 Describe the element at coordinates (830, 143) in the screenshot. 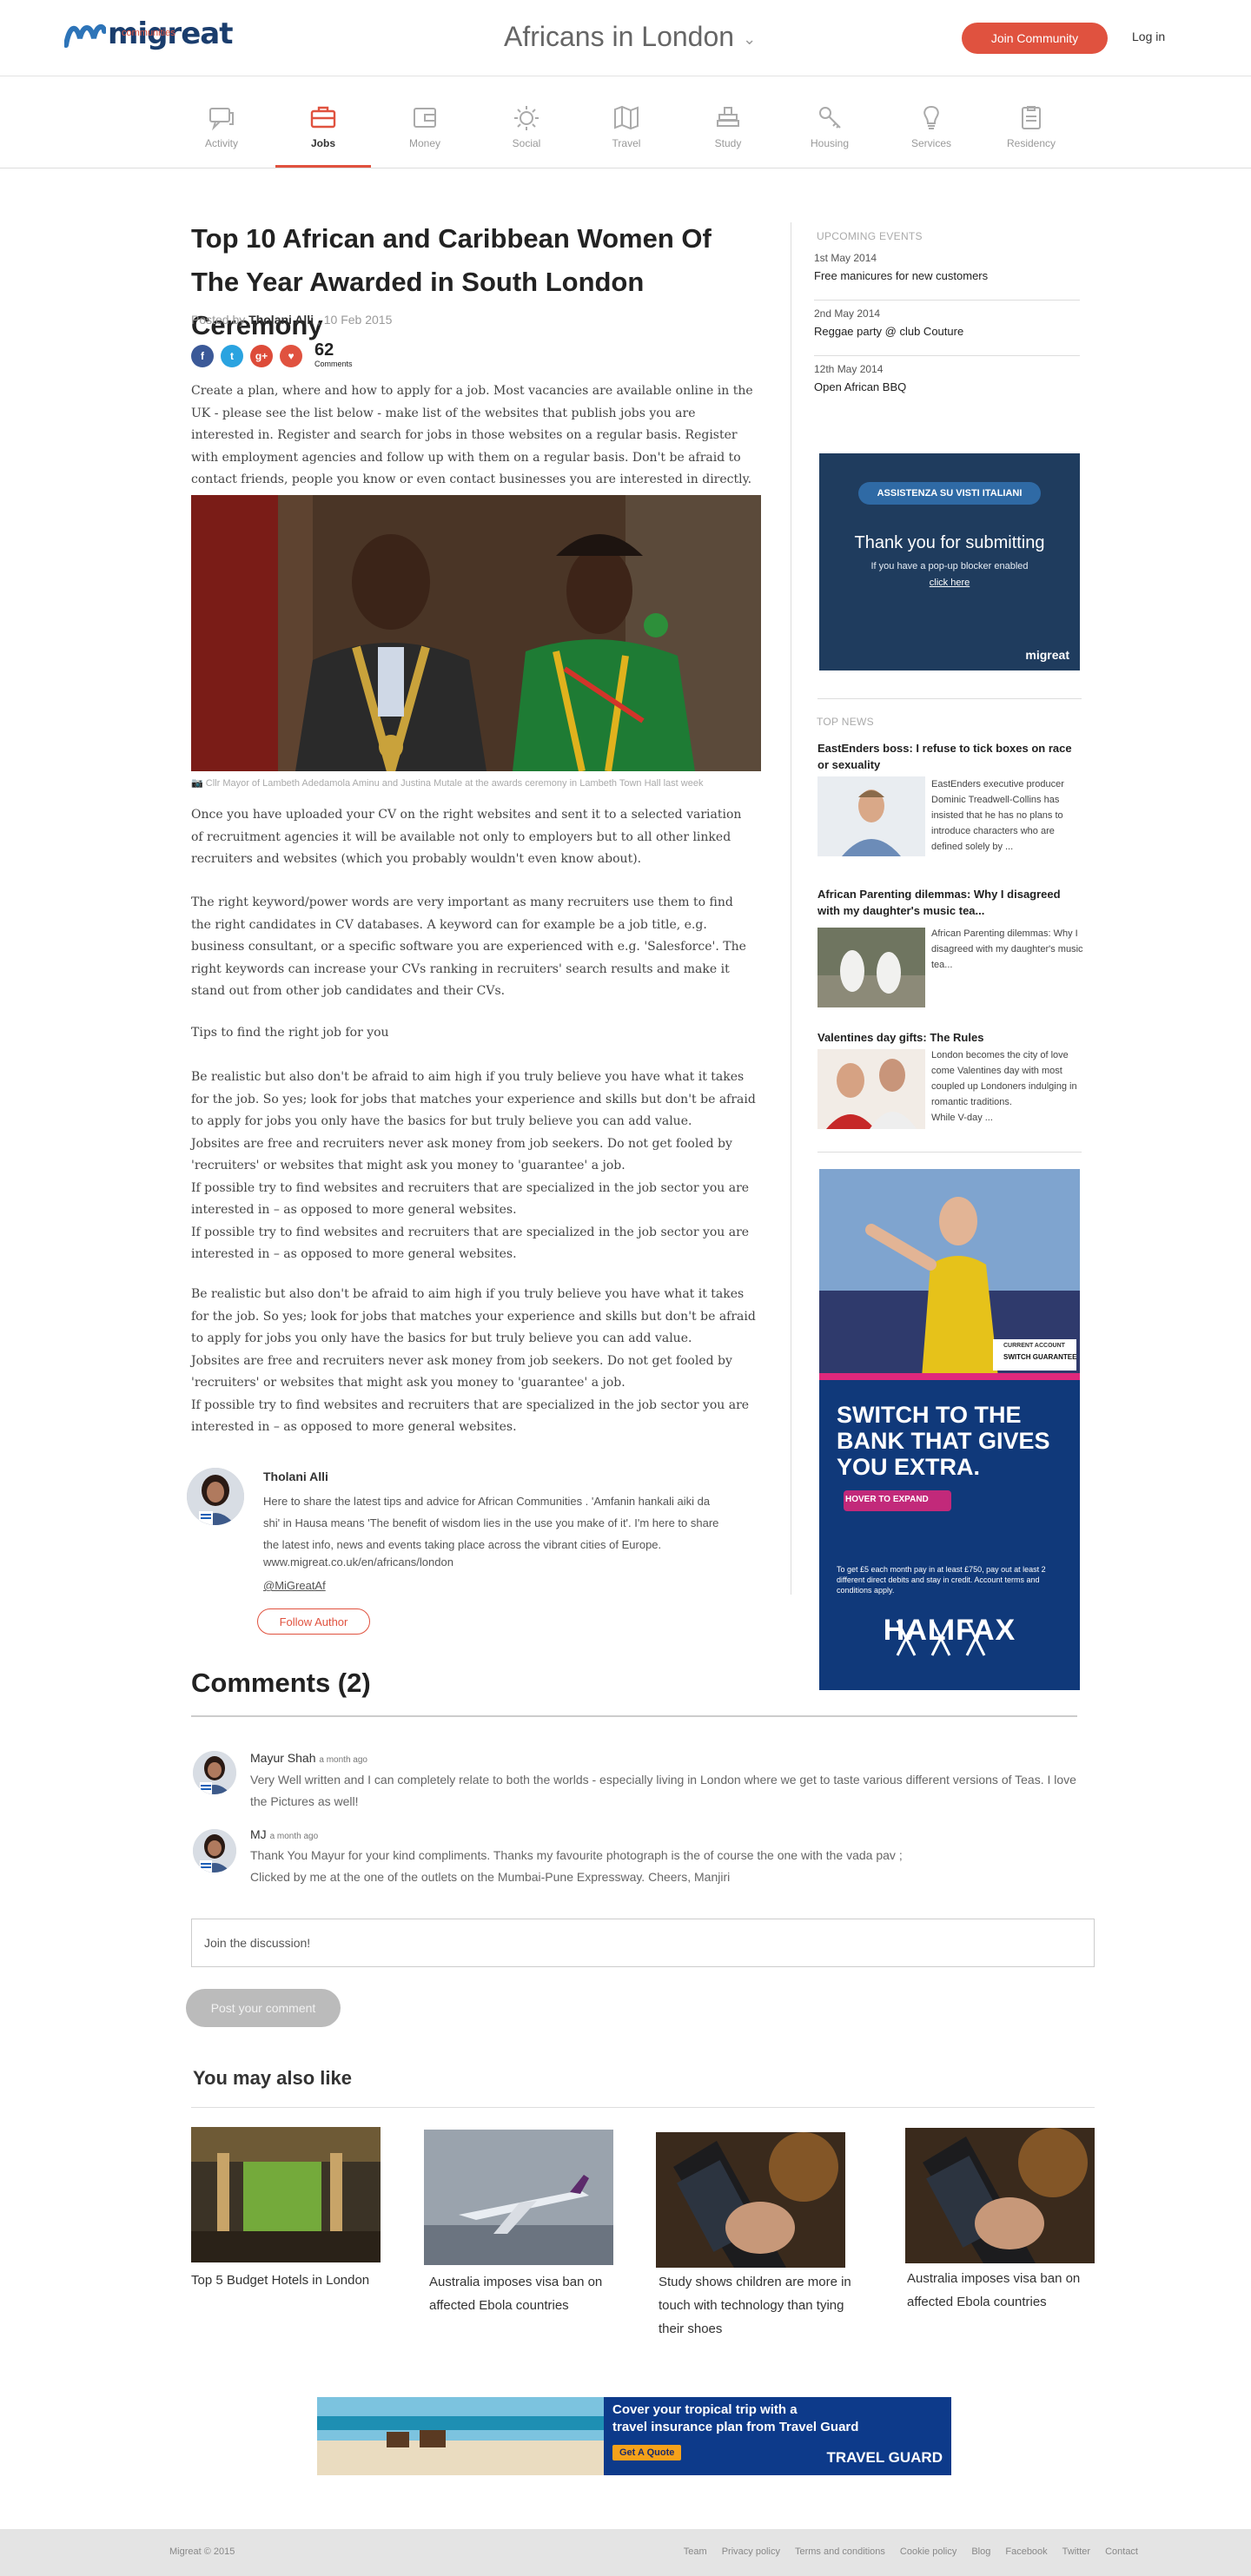

I see `tab-label: Housing` at that location.